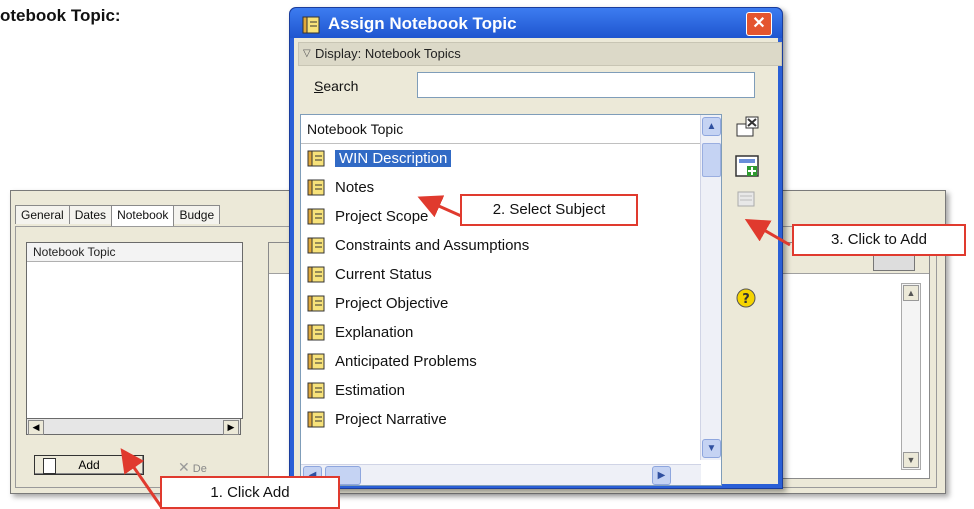 This screenshot has height=509, width=974. Describe the element at coordinates (767, 233) in the screenshot. I see `arrow-step3` at that location.